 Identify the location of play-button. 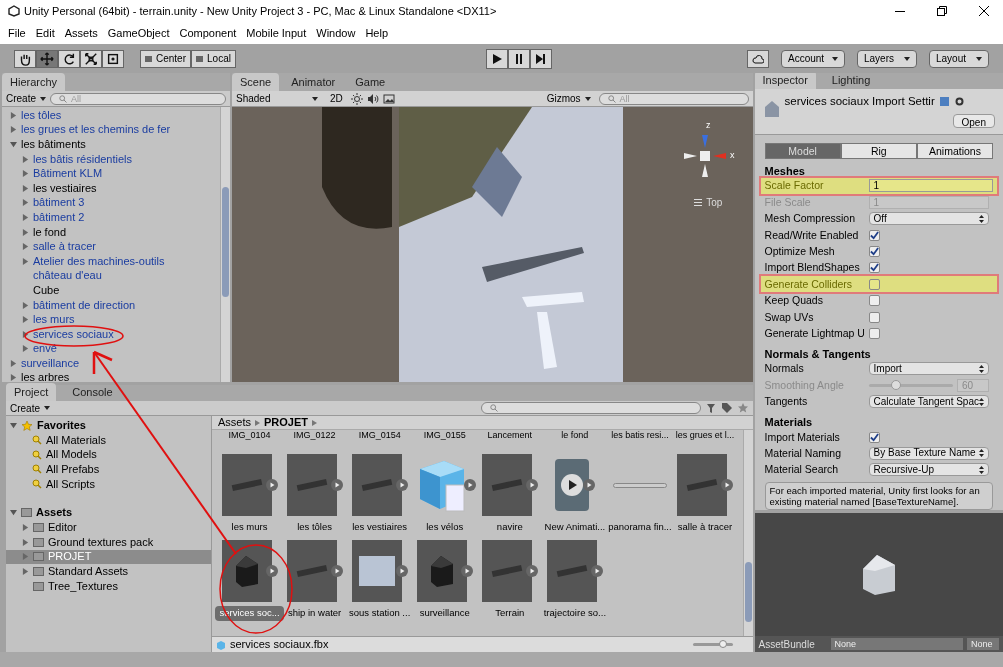
(497, 58).